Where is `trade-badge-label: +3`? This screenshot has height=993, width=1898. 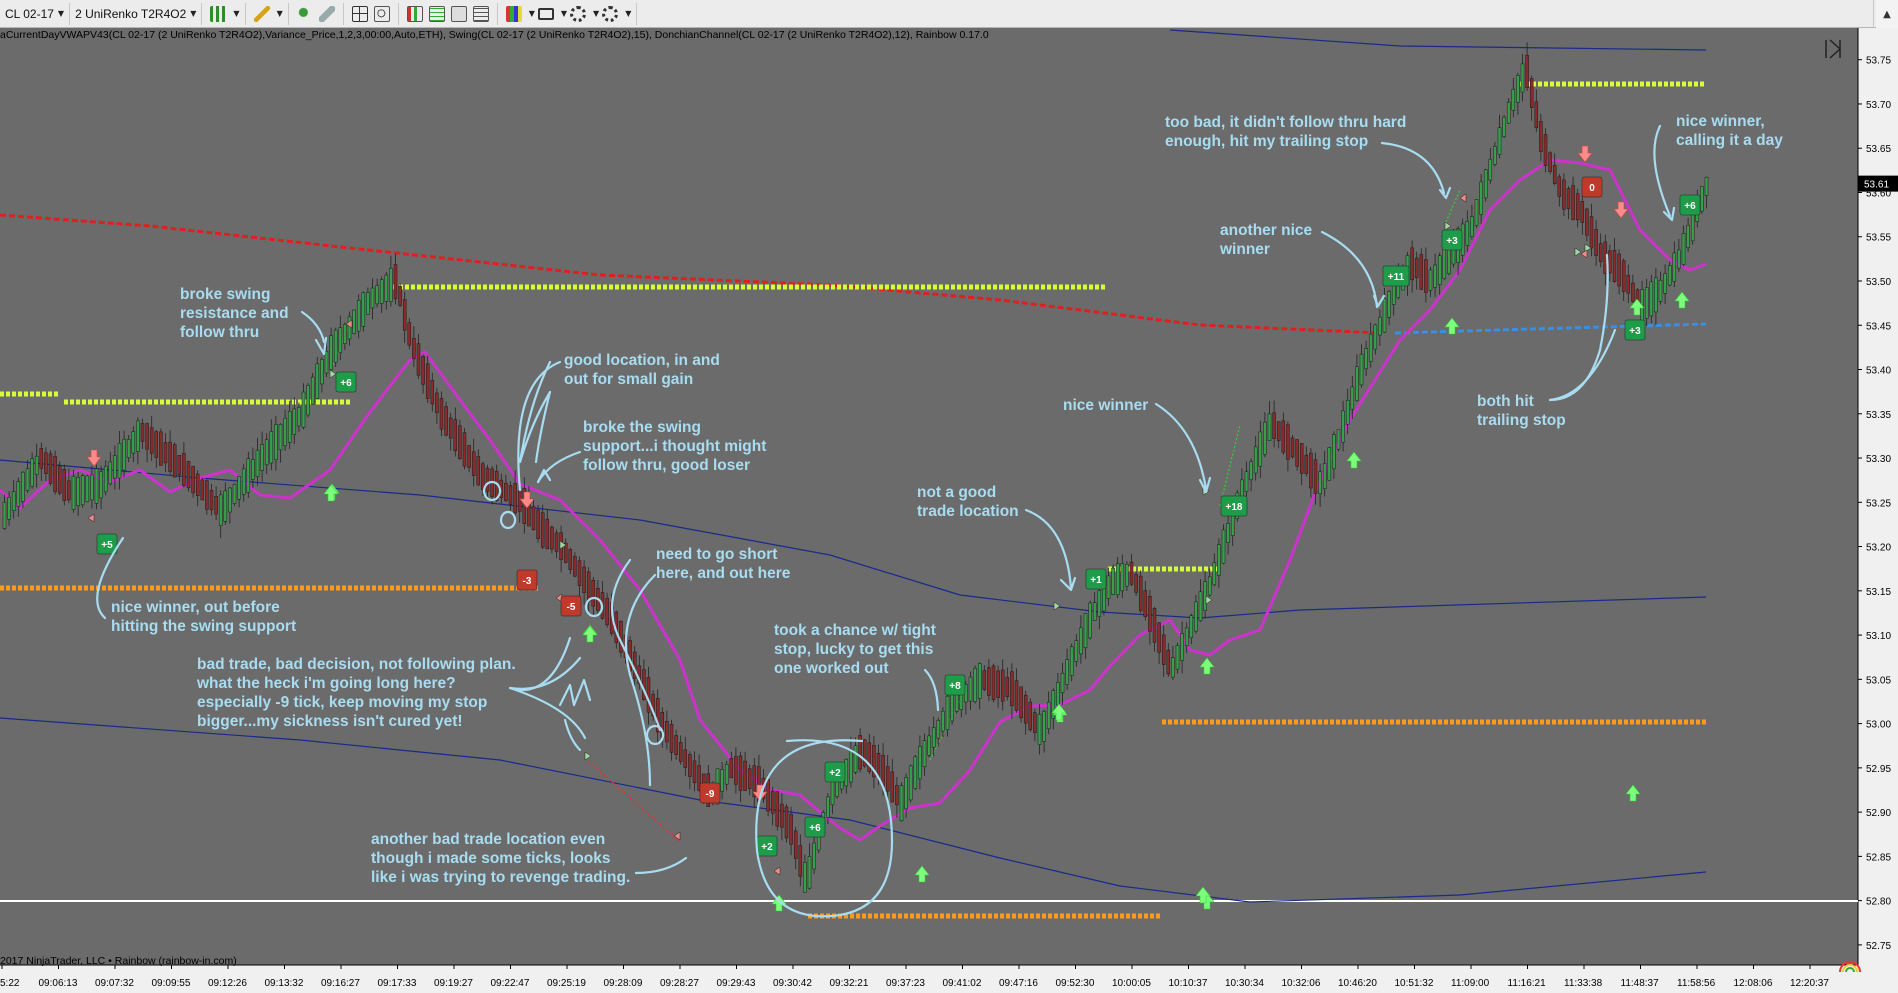 trade-badge-label: +3 is located at coordinates (1452, 241).